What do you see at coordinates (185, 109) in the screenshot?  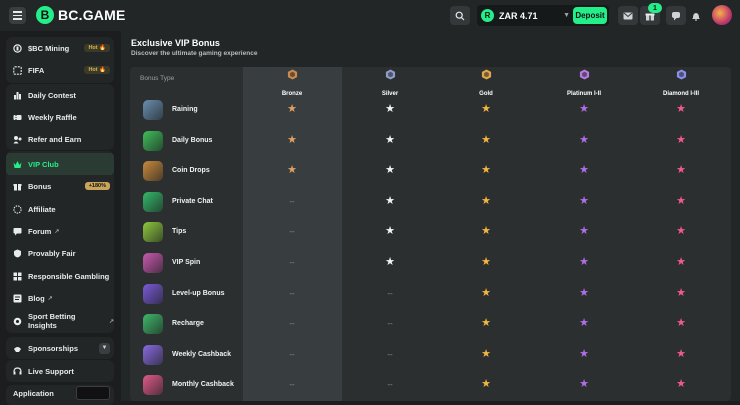 I see `bonus-name: Raining` at bounding box center [185, 109].